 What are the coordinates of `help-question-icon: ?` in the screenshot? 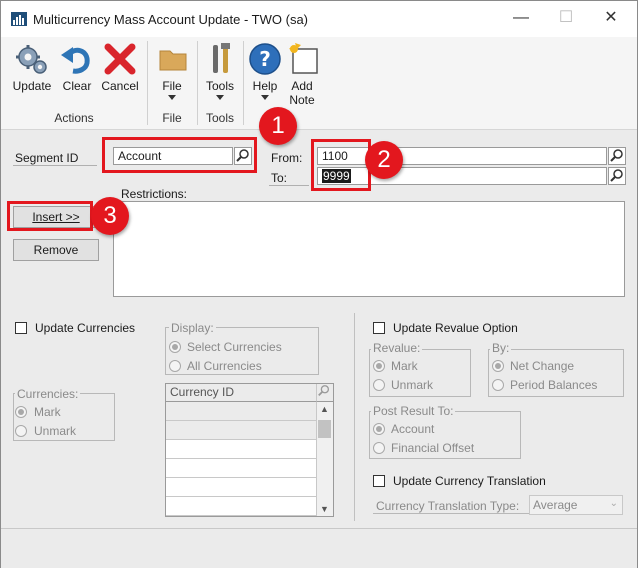 It's located at (265, 59).